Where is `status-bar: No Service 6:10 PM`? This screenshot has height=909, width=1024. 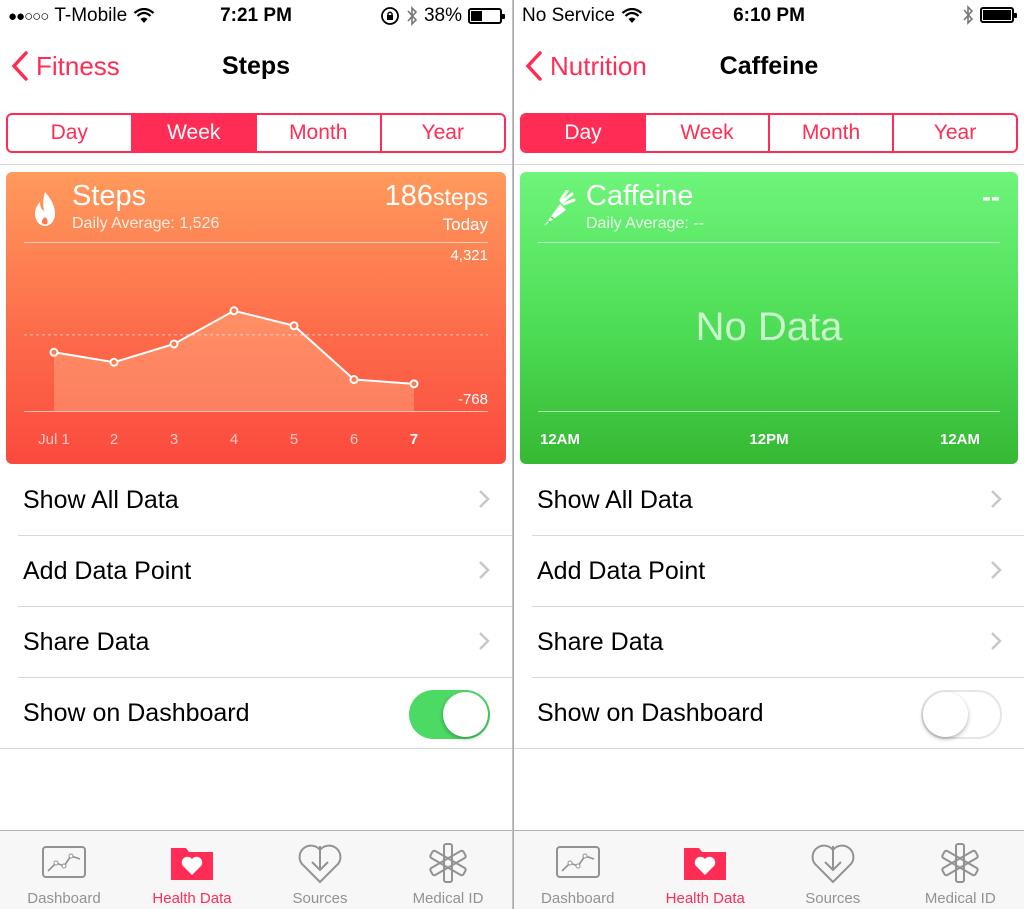
status-bar: No Service 6:10 PM is located at coordinates (769, 16).